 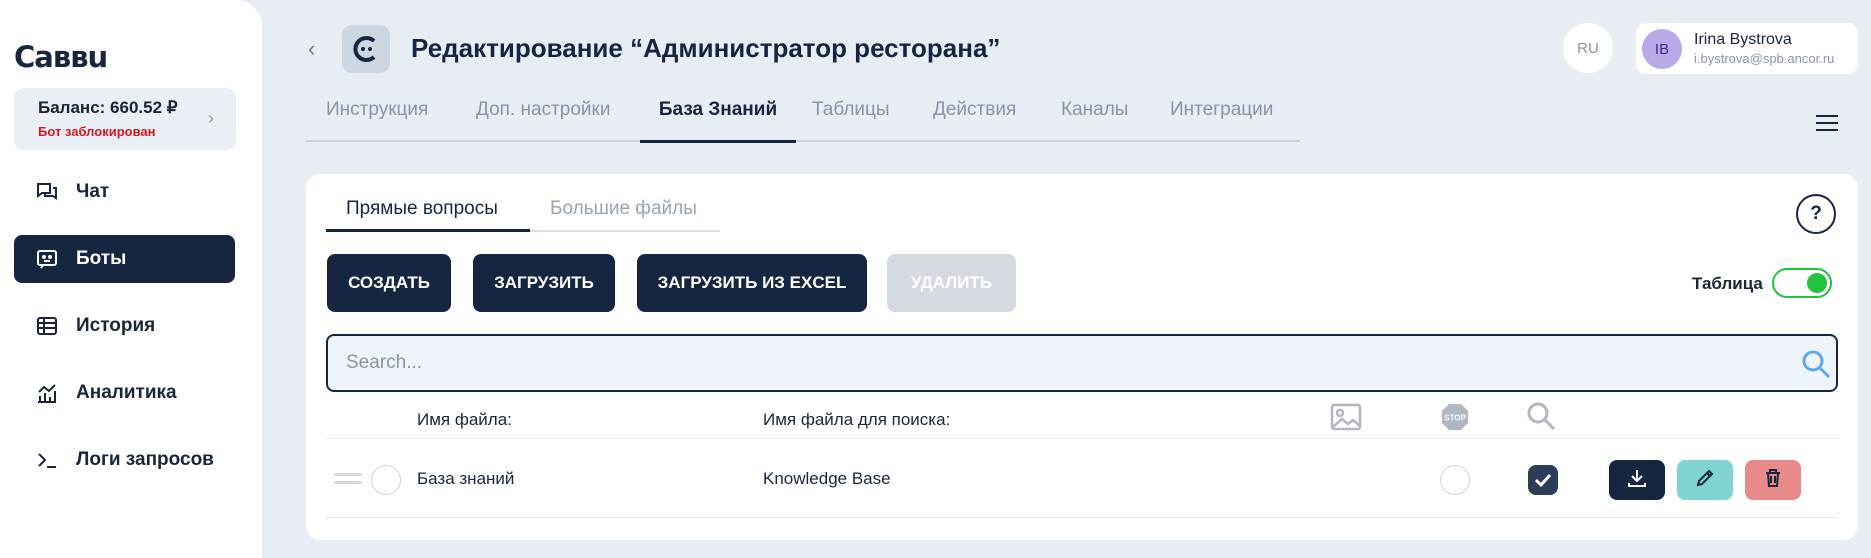 What do you see at coordinates (1455, 480) in the screenshot?
I see `stop-checkbox` at bounding box center [1455, 480].